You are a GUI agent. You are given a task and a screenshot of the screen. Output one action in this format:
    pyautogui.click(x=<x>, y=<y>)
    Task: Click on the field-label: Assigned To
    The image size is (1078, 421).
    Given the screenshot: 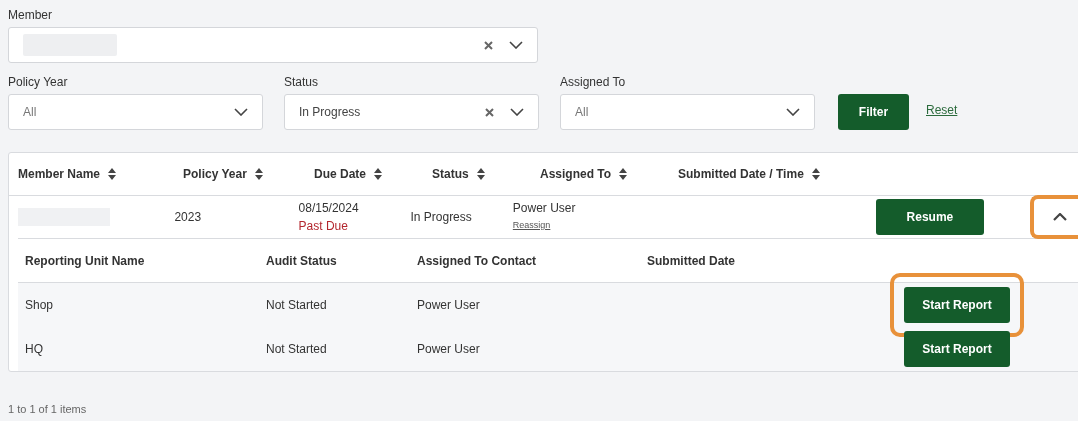 What is the action you would take?
    pyautogui.click(x=593, y=82)
    